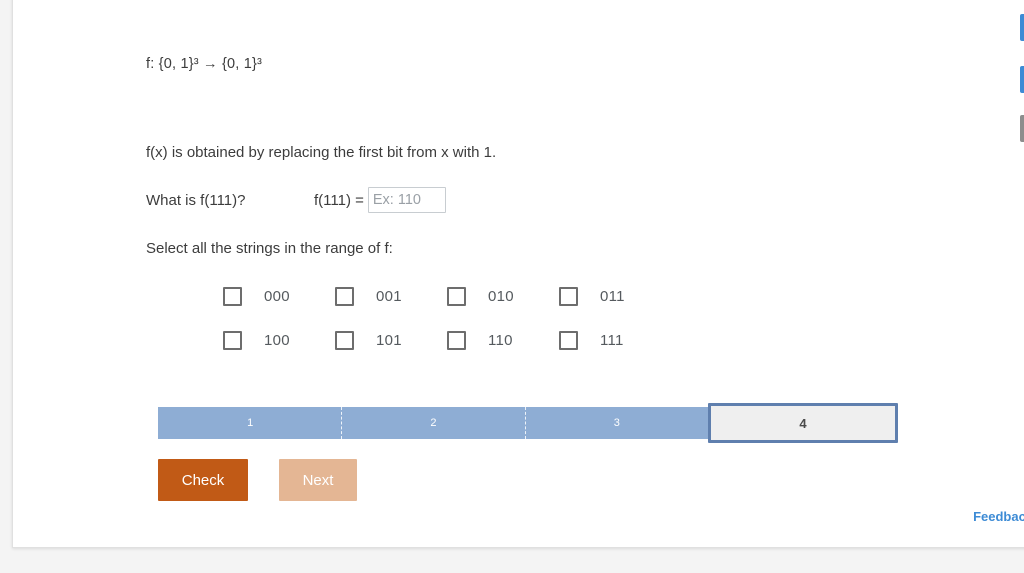  What do you see at coordinates (1022, 79) in the screenshot?
I see `side-tab-blue-lower-icon` at bounding box center [1022, 79].